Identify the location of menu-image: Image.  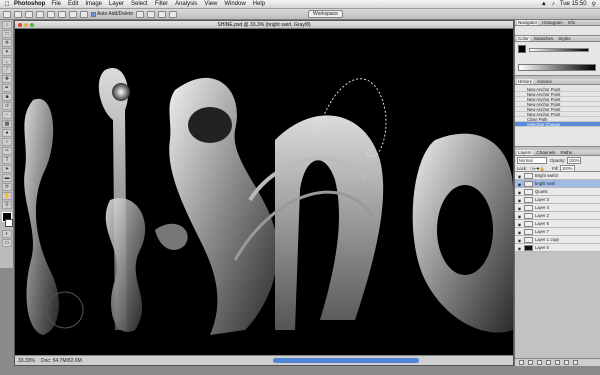
(93, 4).